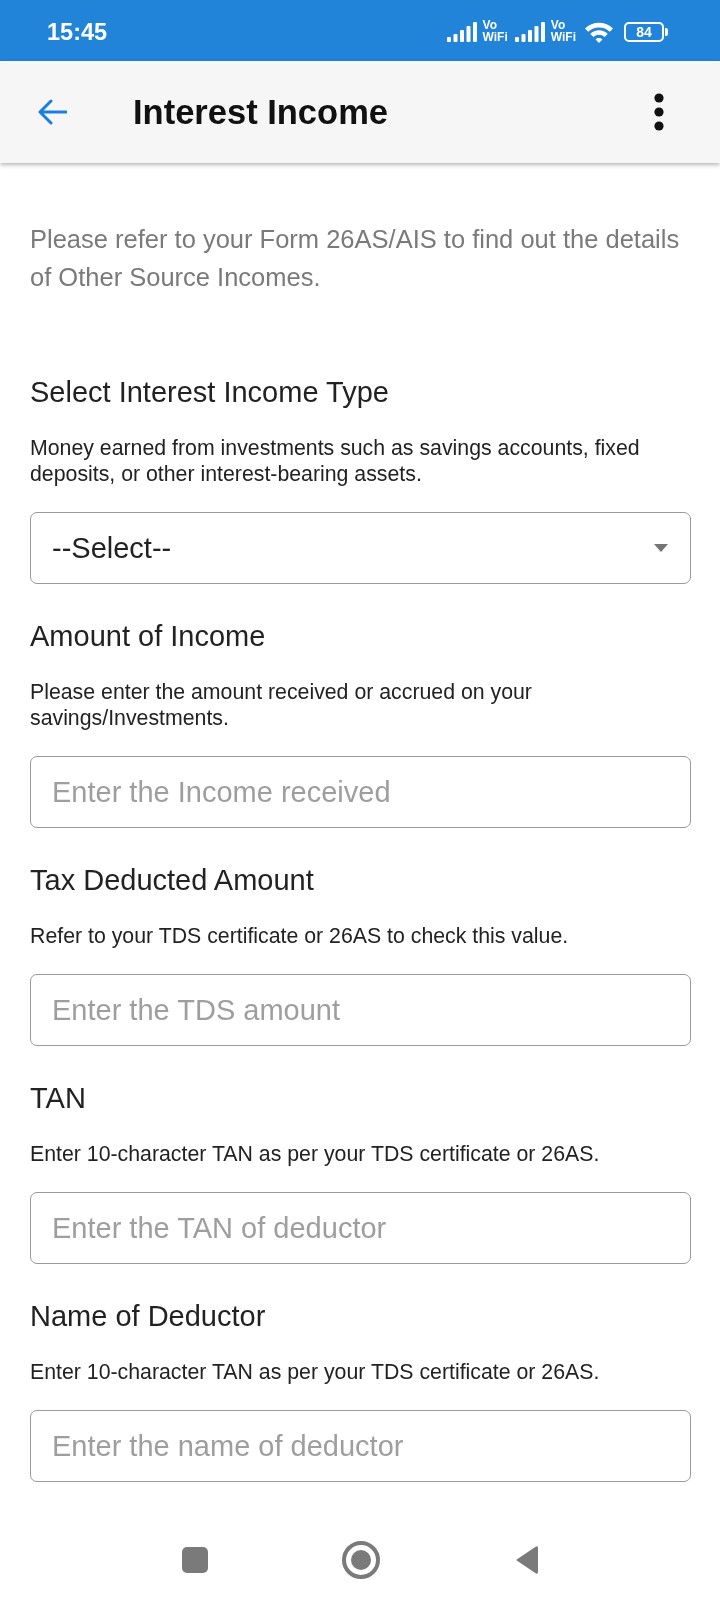 This screenshot has height=1600, width=720. Describe the element at coordinates (52, 112) in the screenshot. I see `back-arrow-icon` at that location.